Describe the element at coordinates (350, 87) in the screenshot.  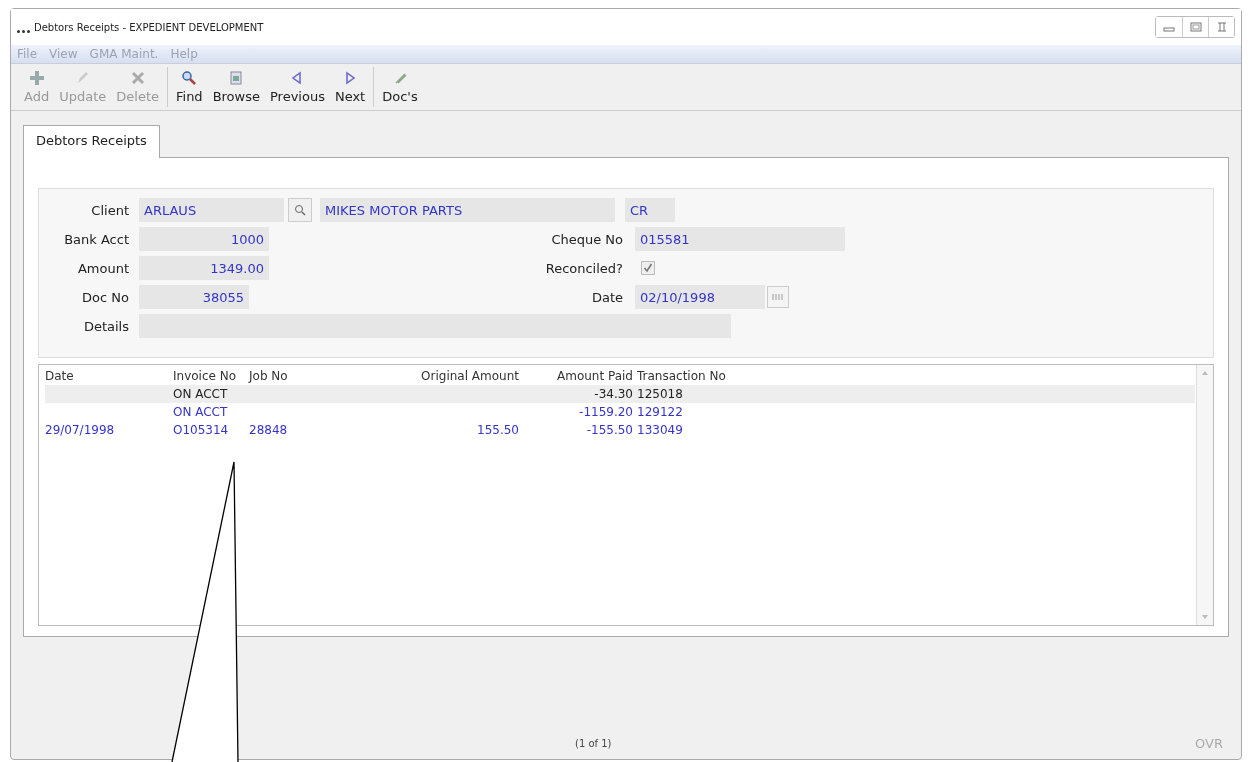
I see `toolbar-button: Next` at that location.